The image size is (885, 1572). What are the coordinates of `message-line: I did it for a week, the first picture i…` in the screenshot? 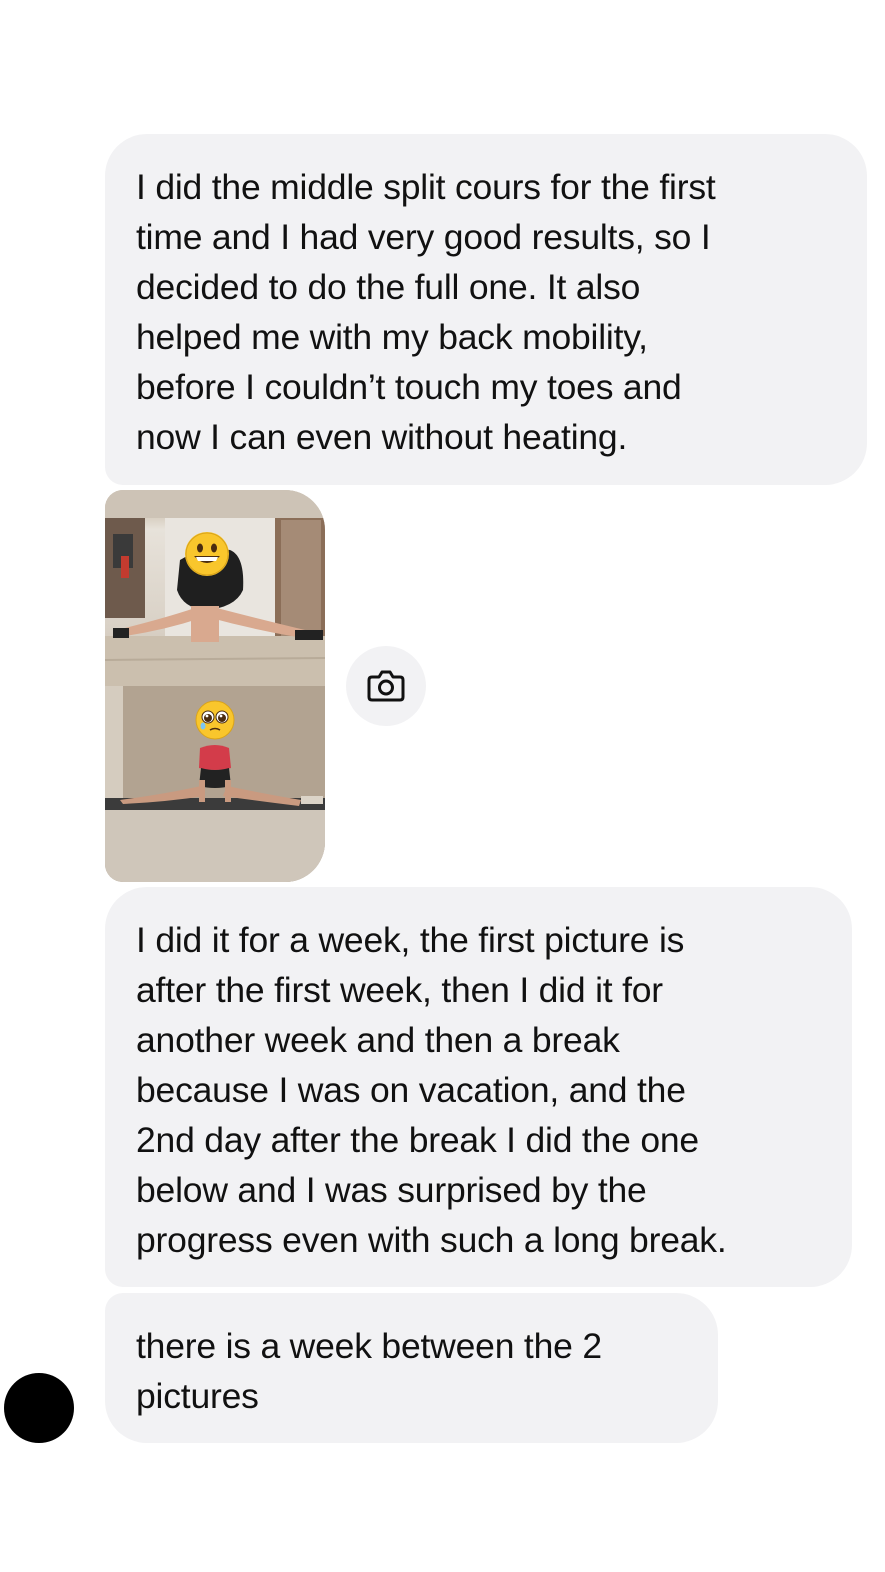 It's located at (410, 940).